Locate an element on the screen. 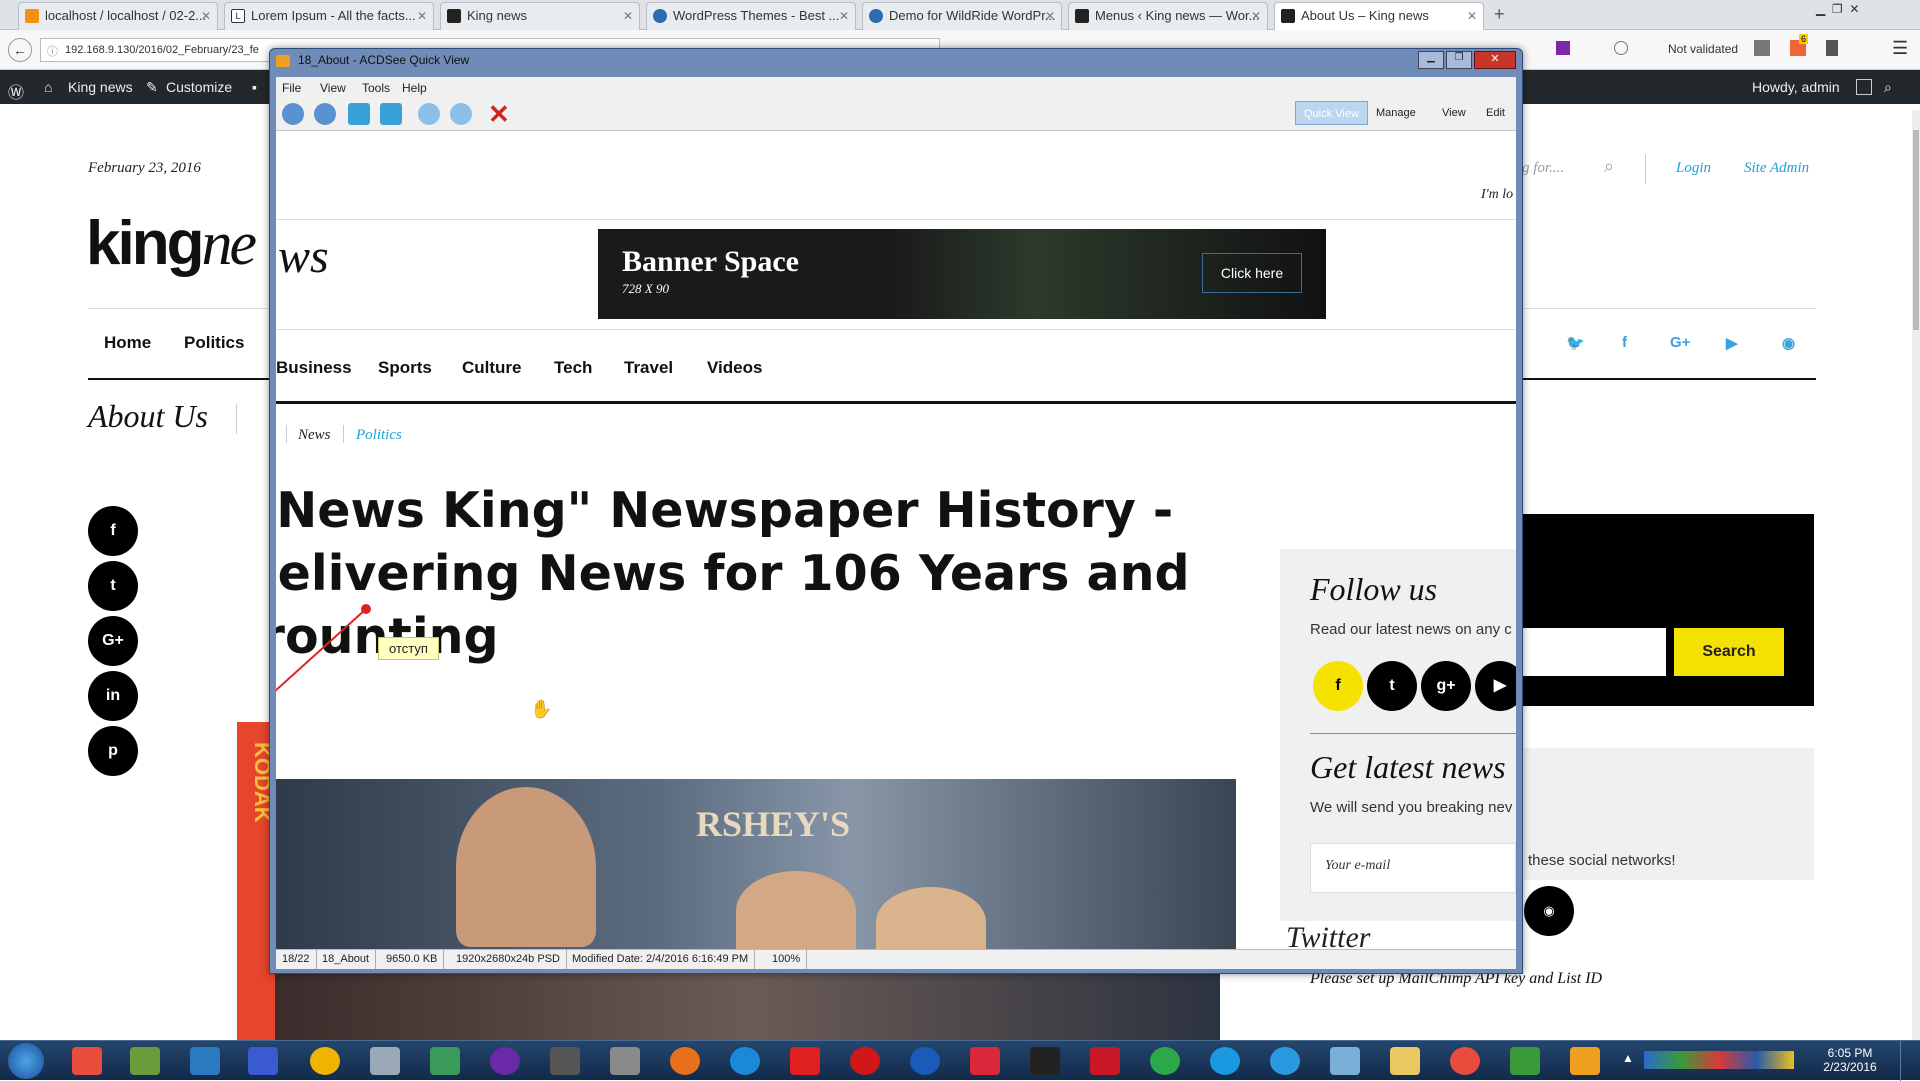 The width and height of the screenshot is (1920, 1081). tab-phpmyadmin: localhost / localhost / 02-2... ✕ is located at coordinates (118, 16).